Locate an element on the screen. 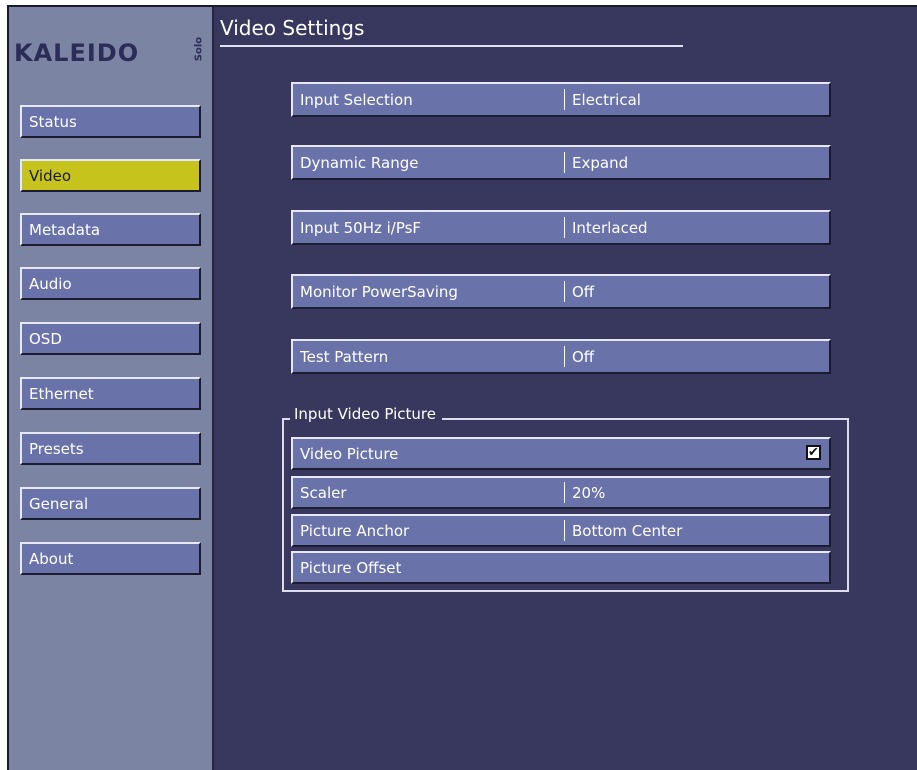  setting-label: Picture Anchor is located at coordinates (355, 531).